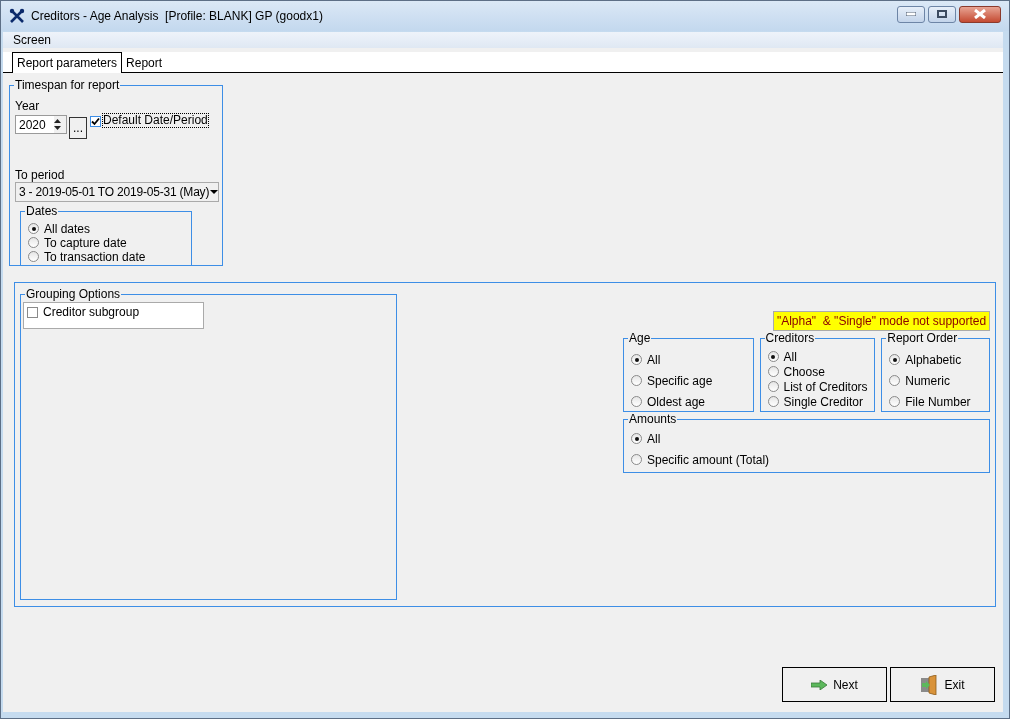  I want to click on group-title: Dates, so click(42, 211).